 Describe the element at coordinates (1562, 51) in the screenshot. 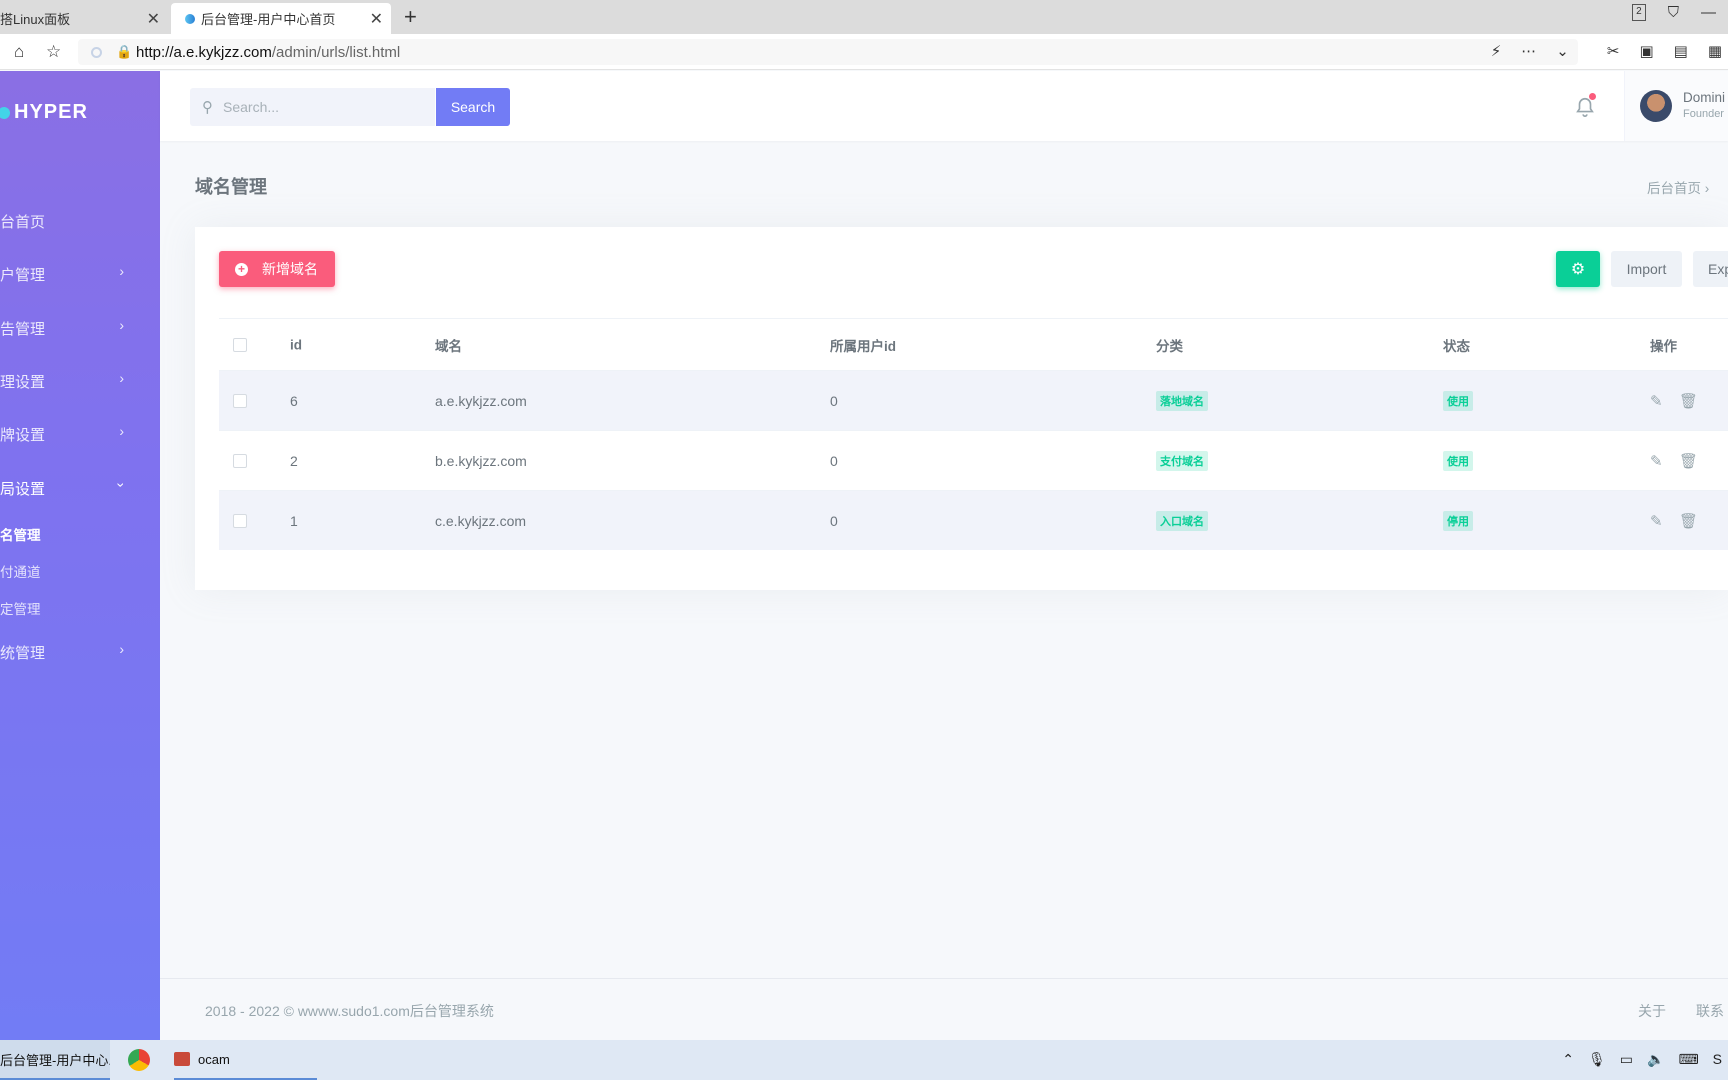

I see `chevron-down-icon: ⌄` at that location.